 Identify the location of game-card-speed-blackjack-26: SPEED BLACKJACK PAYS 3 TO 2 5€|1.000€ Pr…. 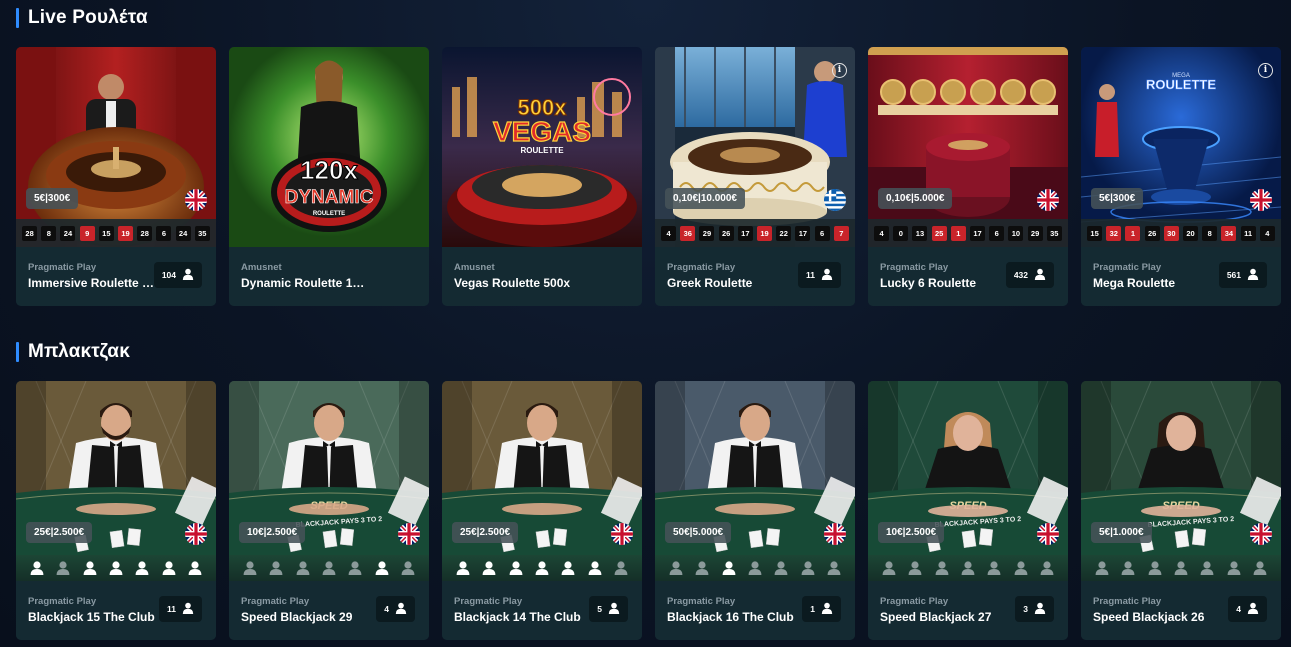
(1181, 510).